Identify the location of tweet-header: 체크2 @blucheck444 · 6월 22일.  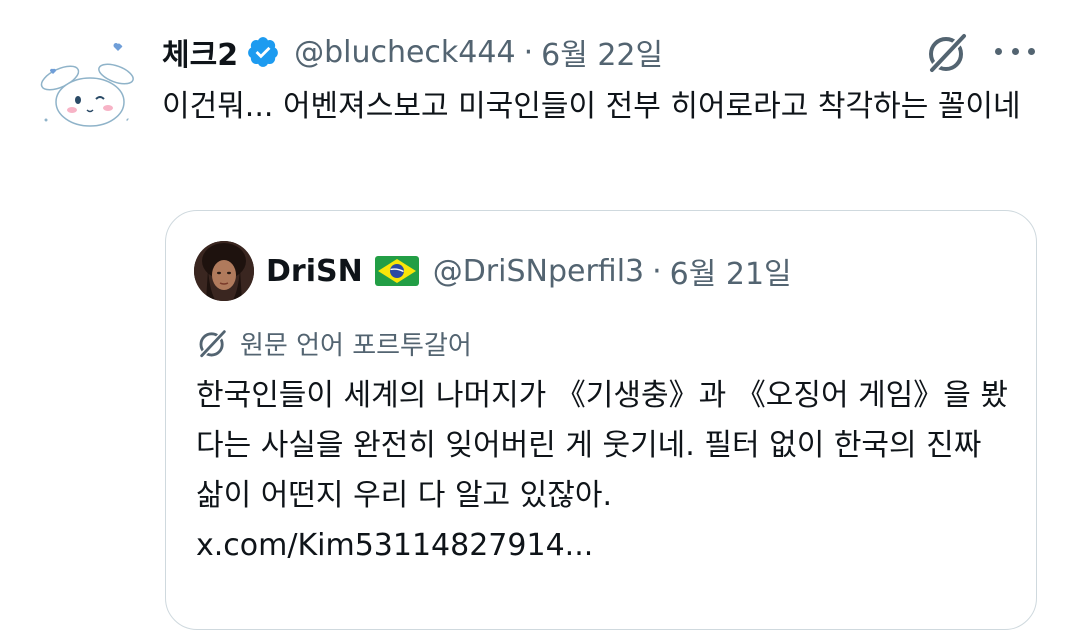
(412, 52).